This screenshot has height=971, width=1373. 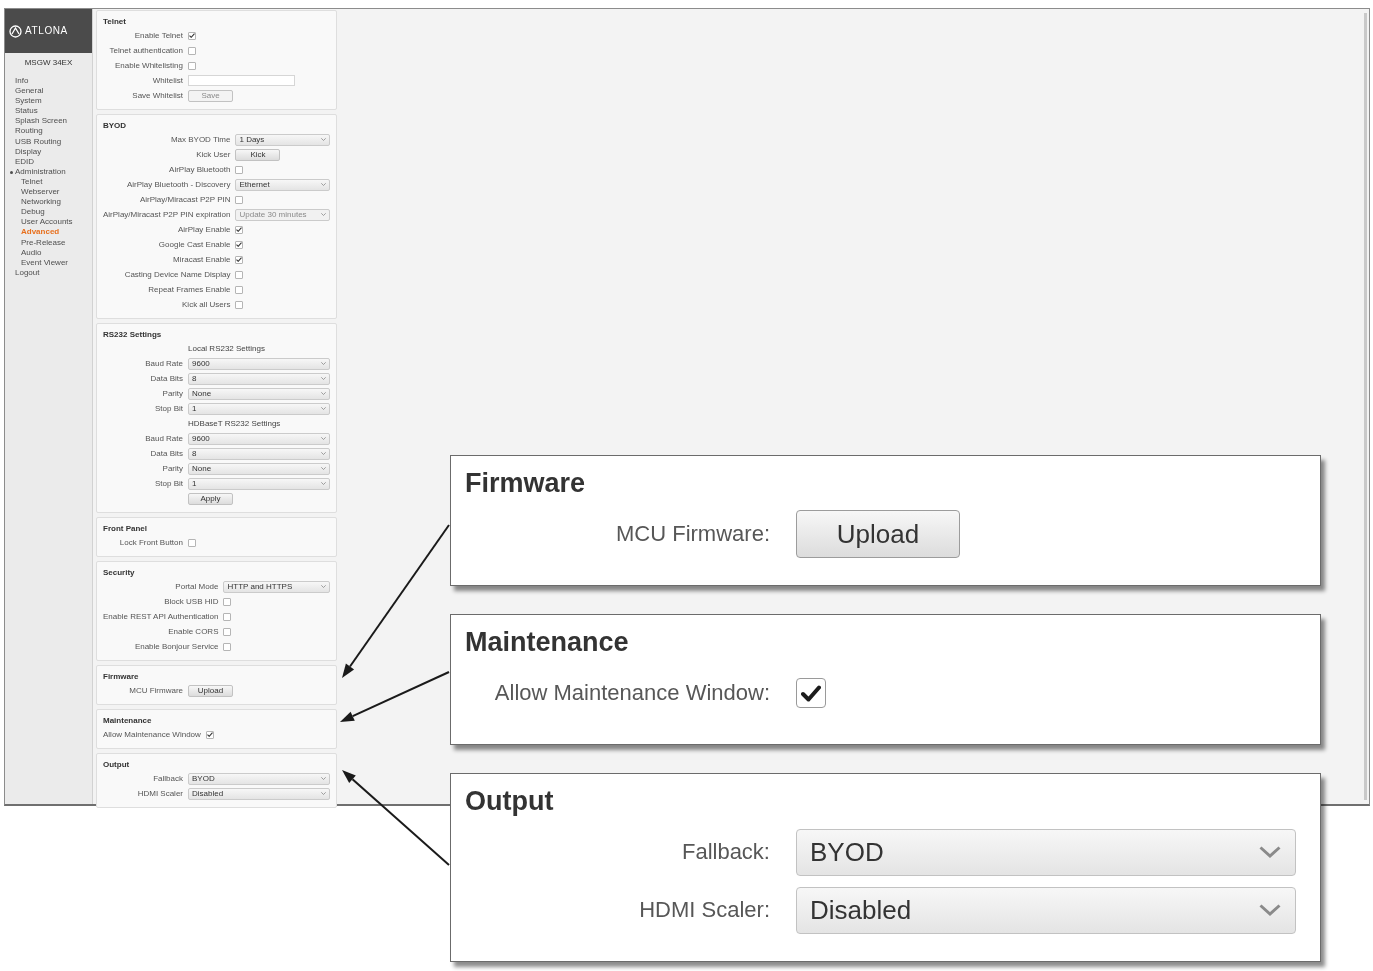 What do you see at coordinates (509, 801) in the screenshot?
I see `callout-title: Output` at bounding box center [509, 801].